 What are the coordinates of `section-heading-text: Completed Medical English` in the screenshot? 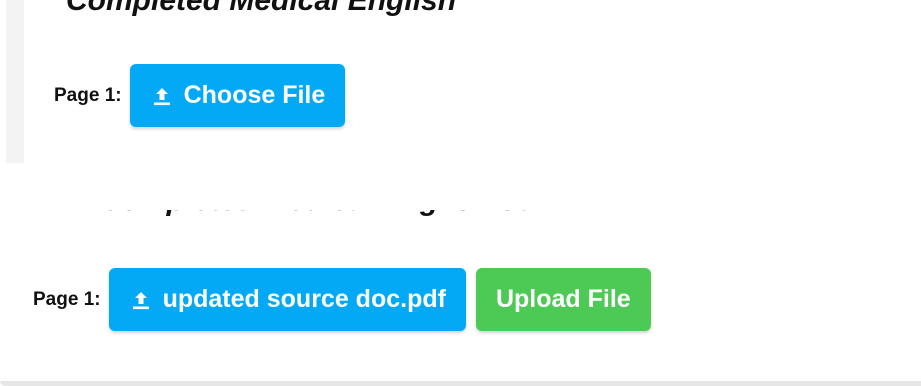 It's located at (261, 8).